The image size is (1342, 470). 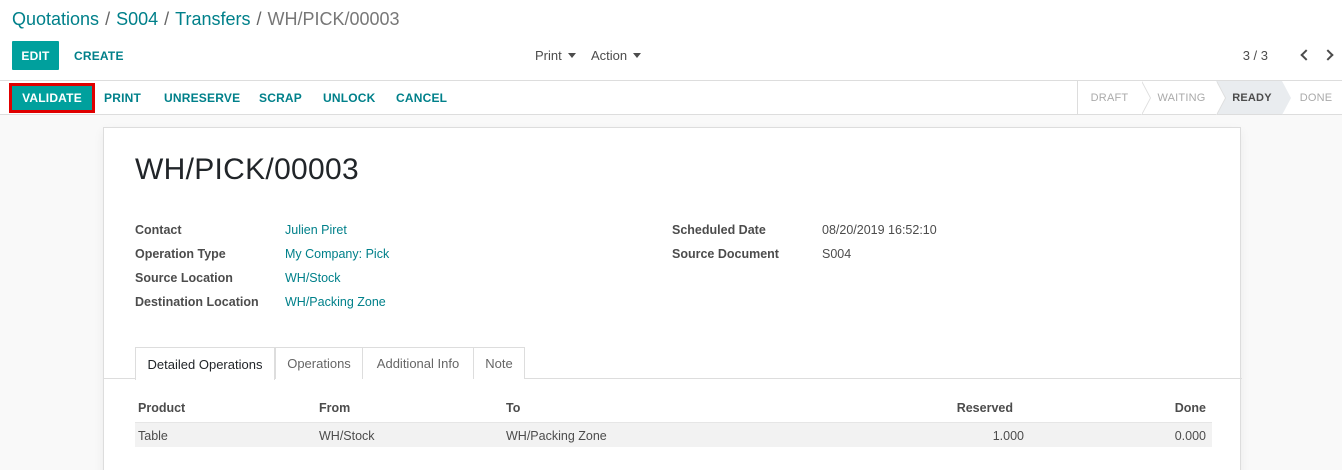 I want to click on stage-waiting: WAITING, so click(x=1183, y=98).